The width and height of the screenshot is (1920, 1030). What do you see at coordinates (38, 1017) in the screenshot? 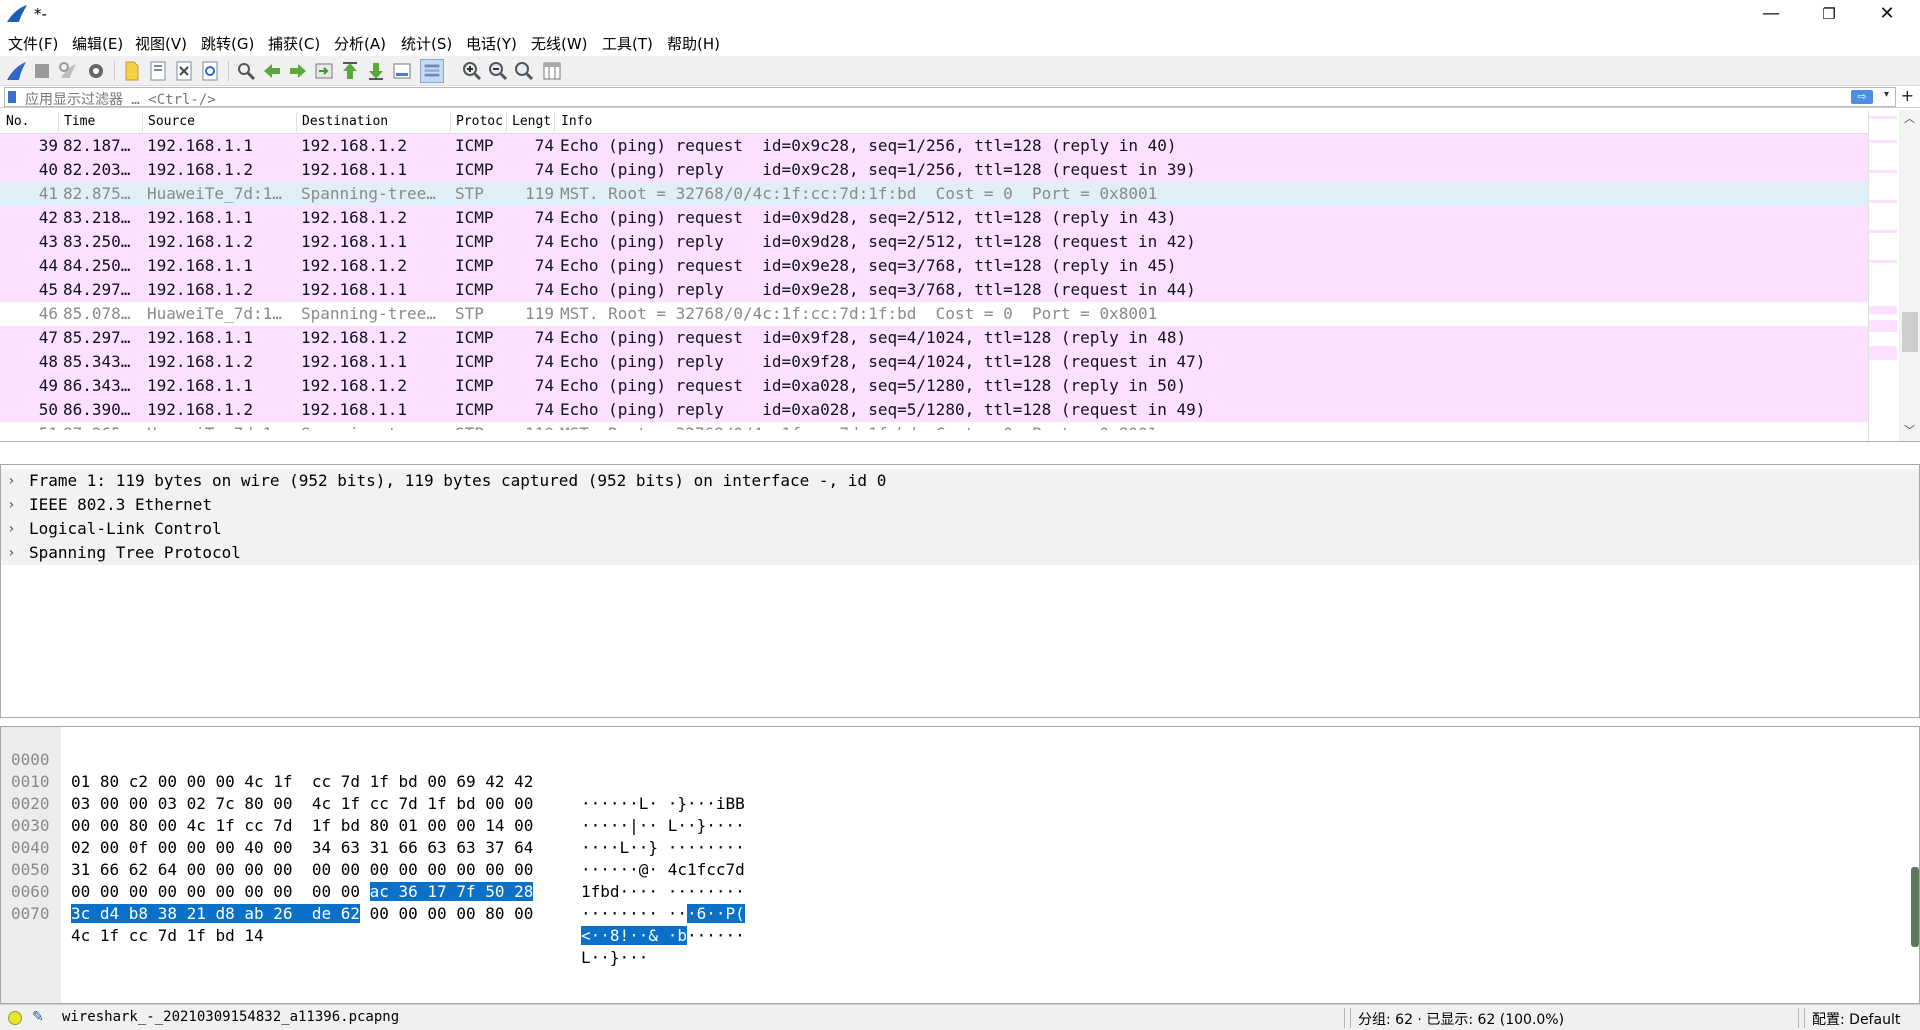
I see `capture-comment-icon: ✎` at bounding box center [38, 1017].